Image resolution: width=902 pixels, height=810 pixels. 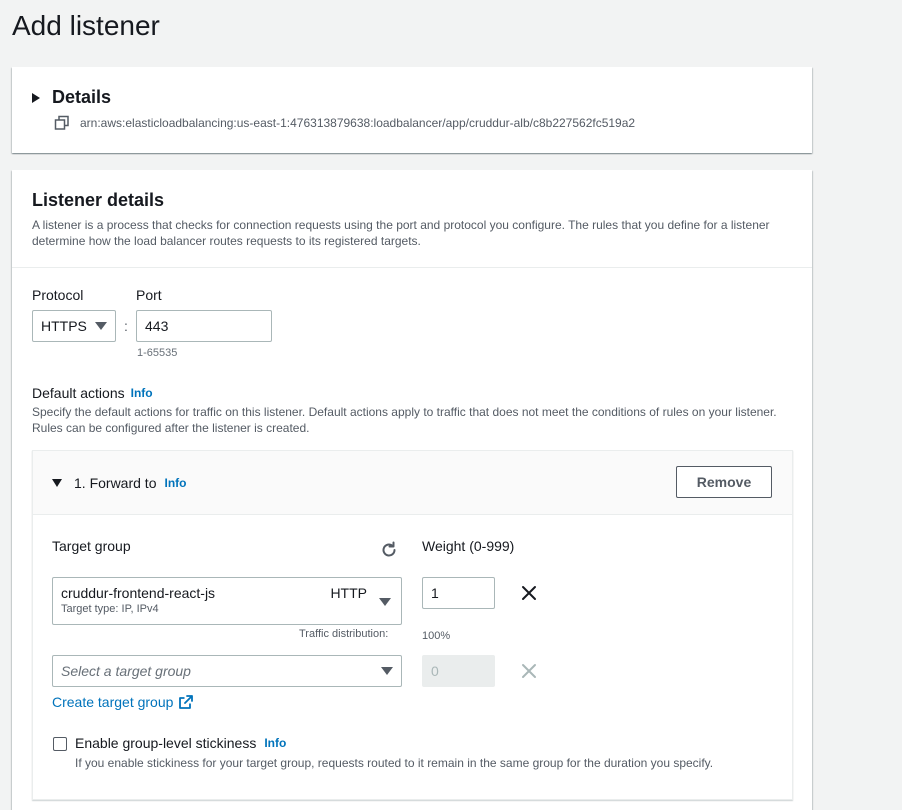 What do you see at coordinates (436, 636) in the screenshot?
I see `traffic-distribution-value: 100%` at bounding box center [436, 636].